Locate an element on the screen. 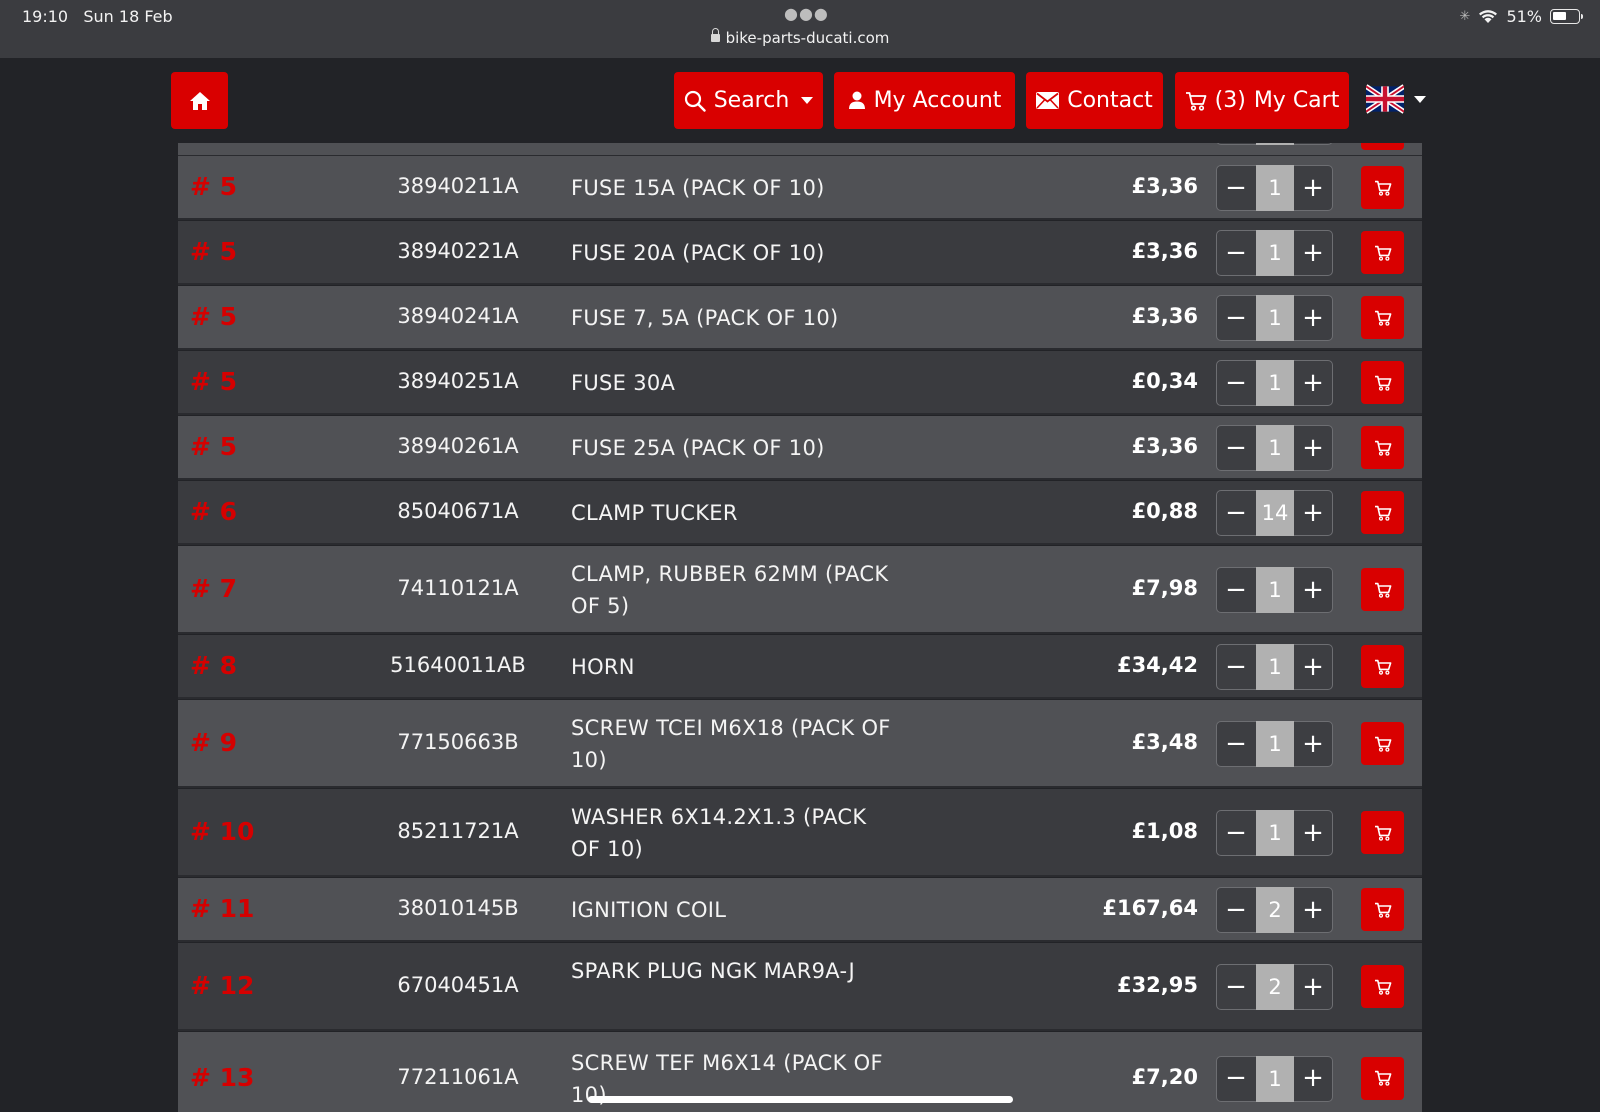 Image resolution: width=1600 pixels, height=1112 pixels. part-price: £32,95 is located at coordinates (1157, 985).